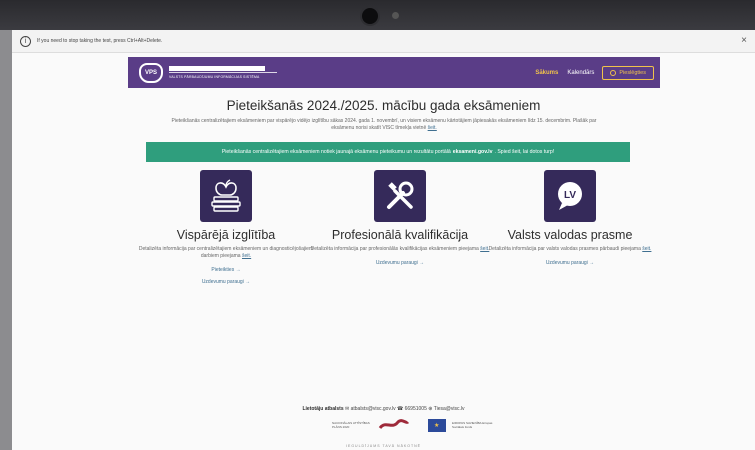 This screenshot has width=755, height=450. I want to click on support-phone: 66951005, so click(416, 409).